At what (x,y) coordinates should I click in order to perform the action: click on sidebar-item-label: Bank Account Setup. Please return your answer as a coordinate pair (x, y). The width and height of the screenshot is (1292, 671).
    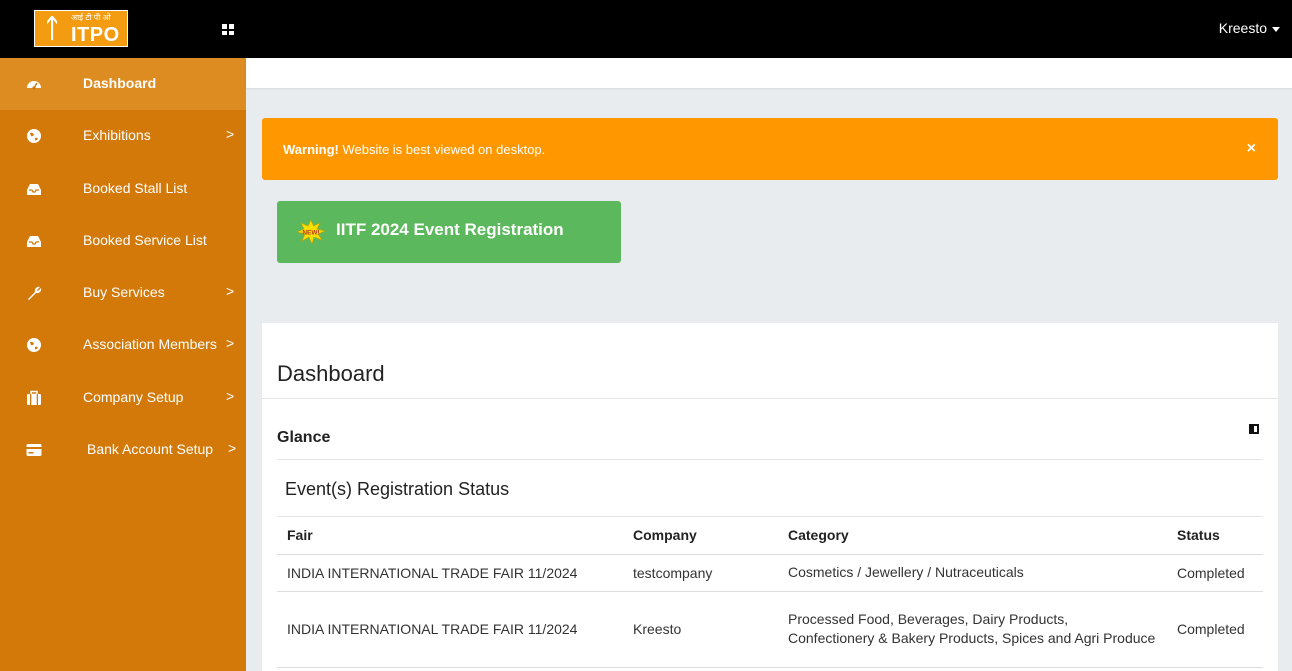
    Looking at the image, I should click on (150, 449).